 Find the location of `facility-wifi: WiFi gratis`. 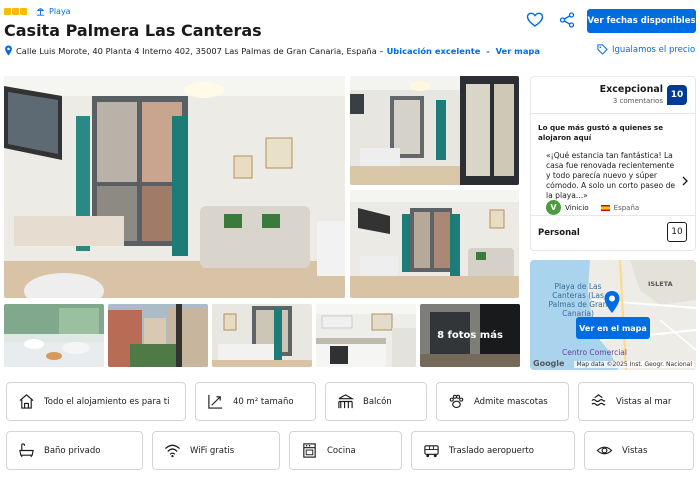

facility-wifi: WiFi gratis is located at coordinates (216, 450).